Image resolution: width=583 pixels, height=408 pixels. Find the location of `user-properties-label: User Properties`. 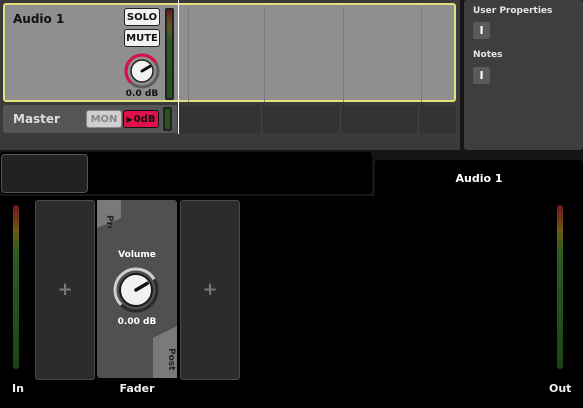

user-properties-label: User Properties is located at coordinates (513, 11).